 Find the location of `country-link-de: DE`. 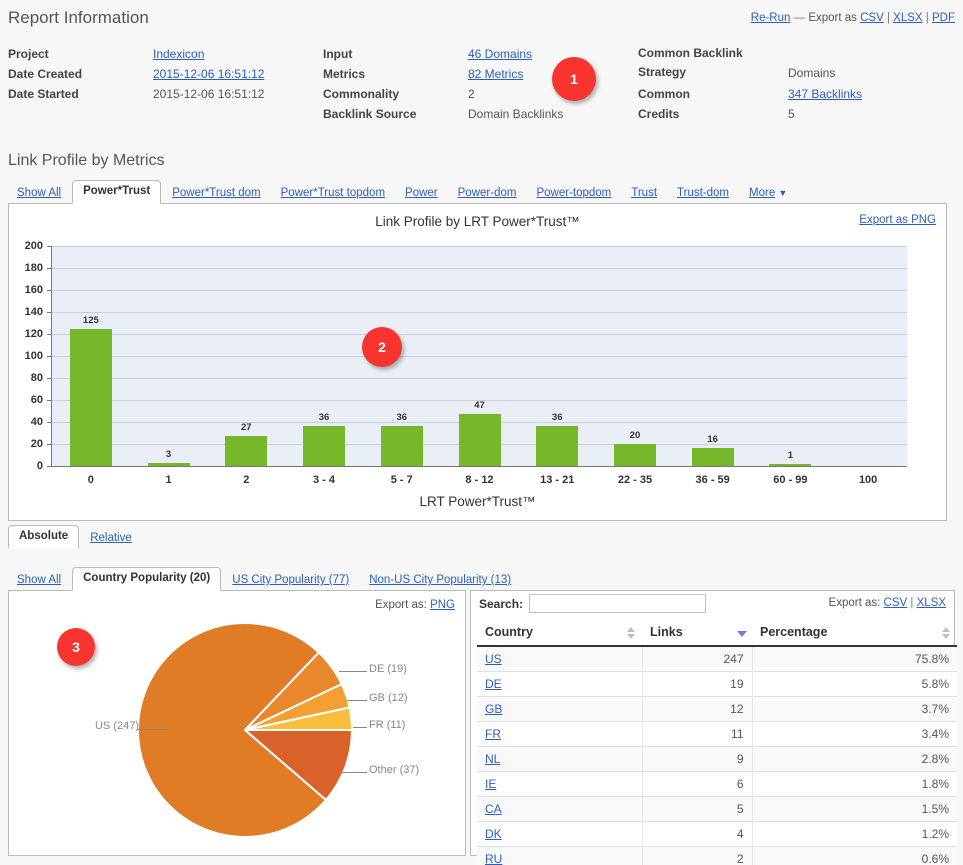

country-link-de: DE is located at coordinates (493, 684).